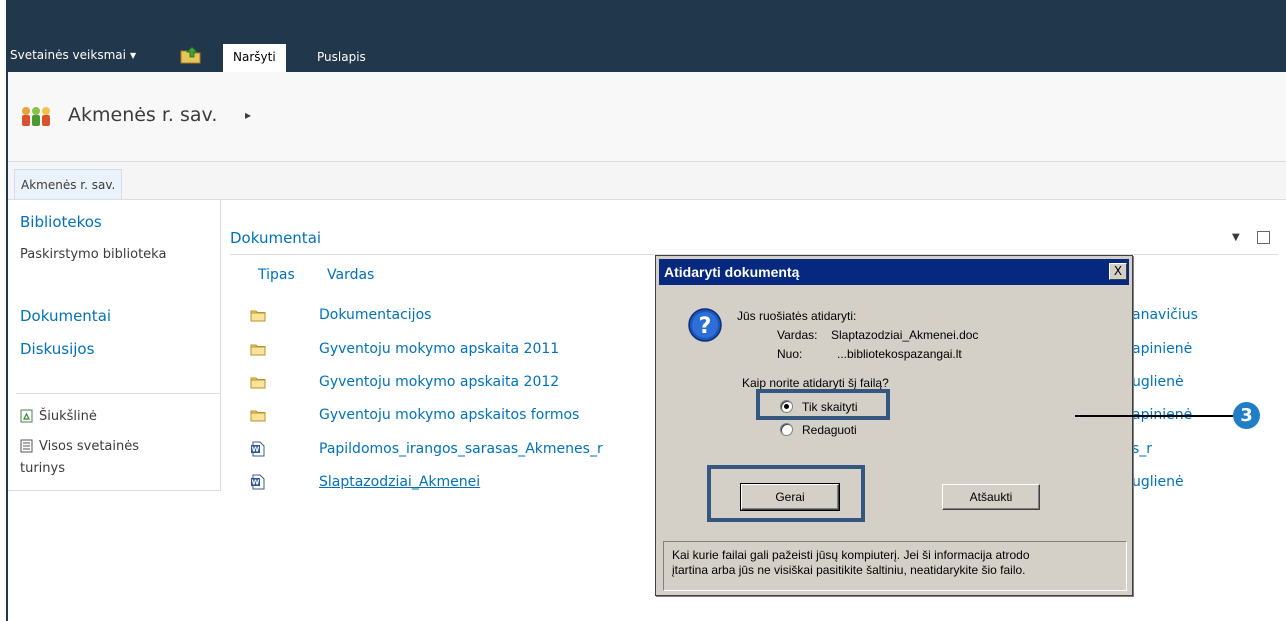  Describe the element at coordinates (732, 272) in the screenshot. I see `dialog-title: Atidaryti dokumentą` at that location.